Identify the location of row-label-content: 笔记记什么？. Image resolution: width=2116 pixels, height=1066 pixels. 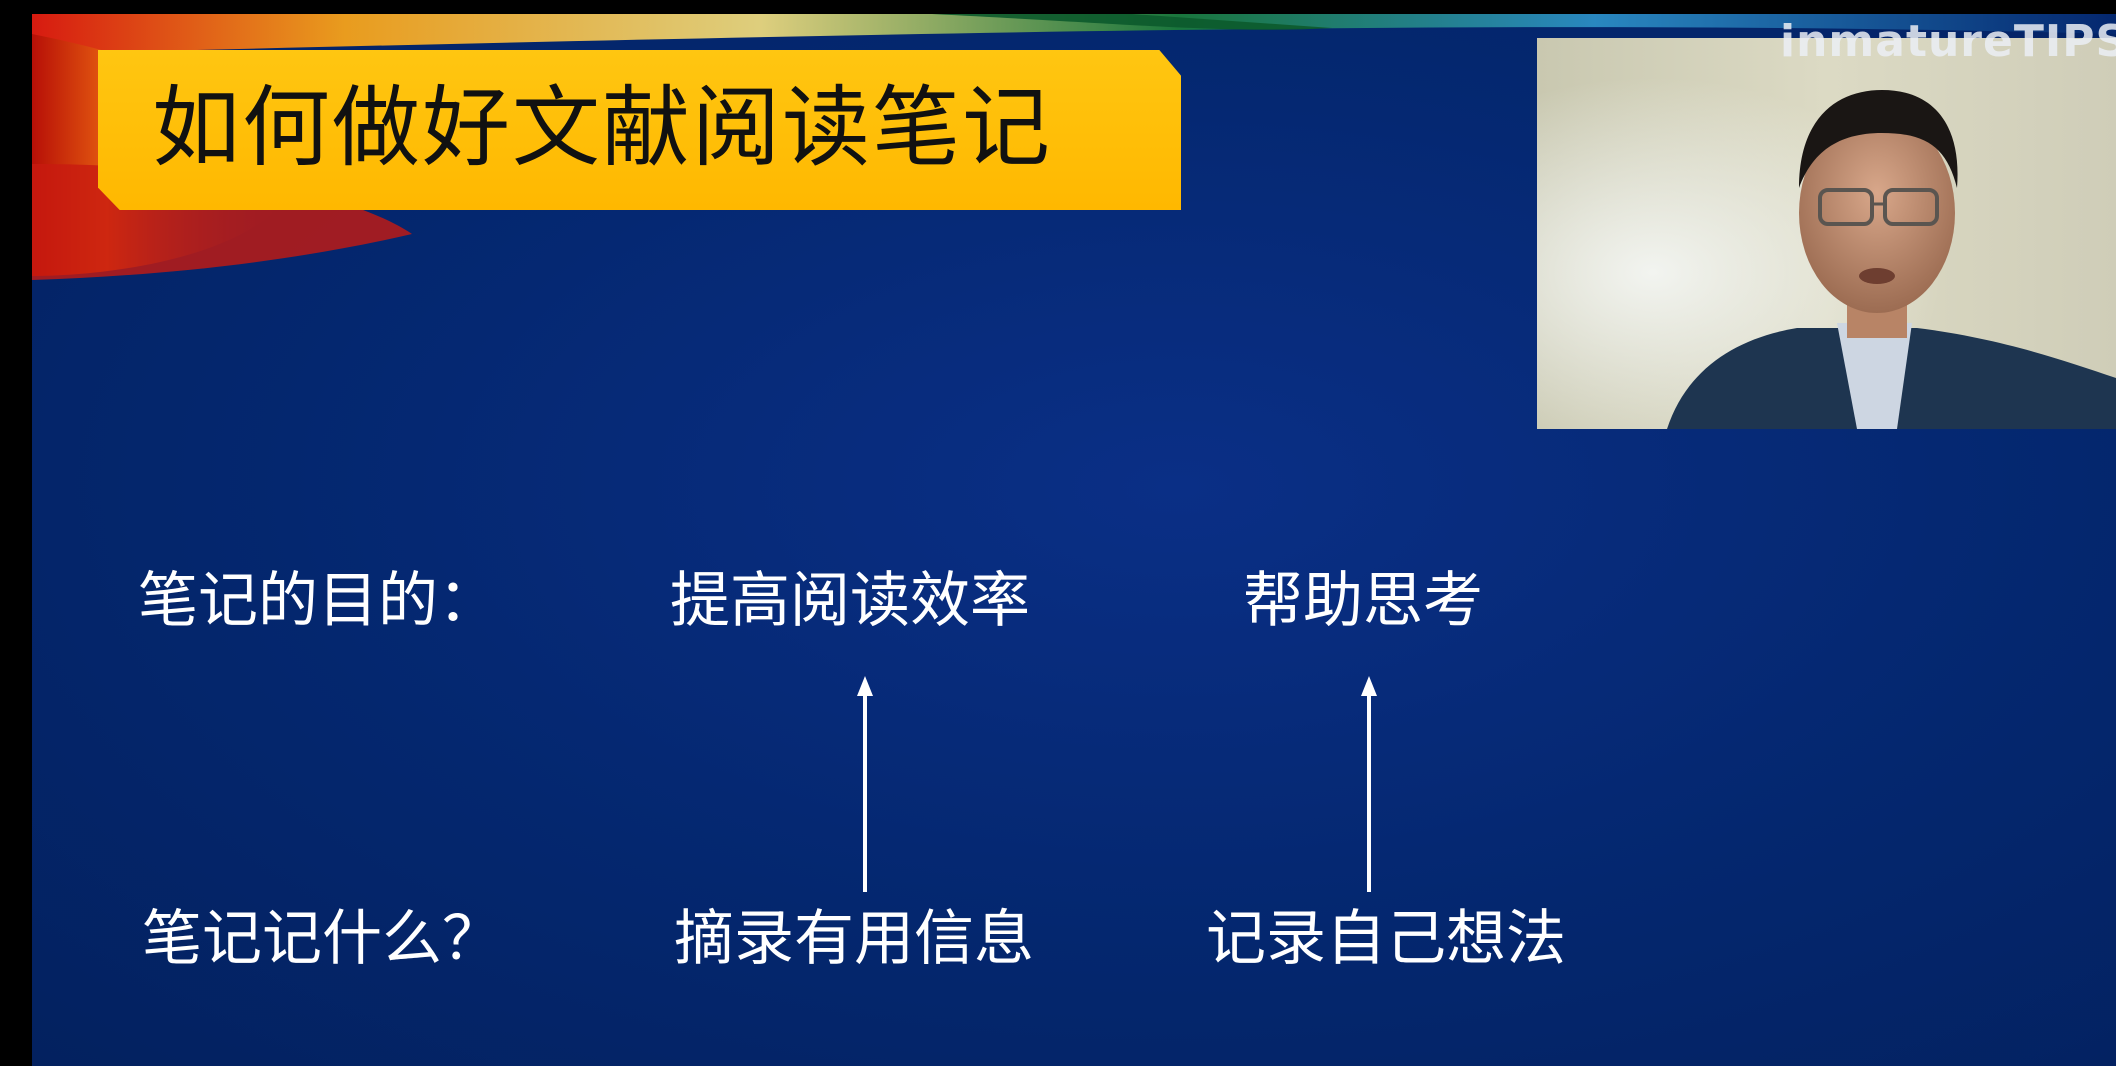
(322, 939).